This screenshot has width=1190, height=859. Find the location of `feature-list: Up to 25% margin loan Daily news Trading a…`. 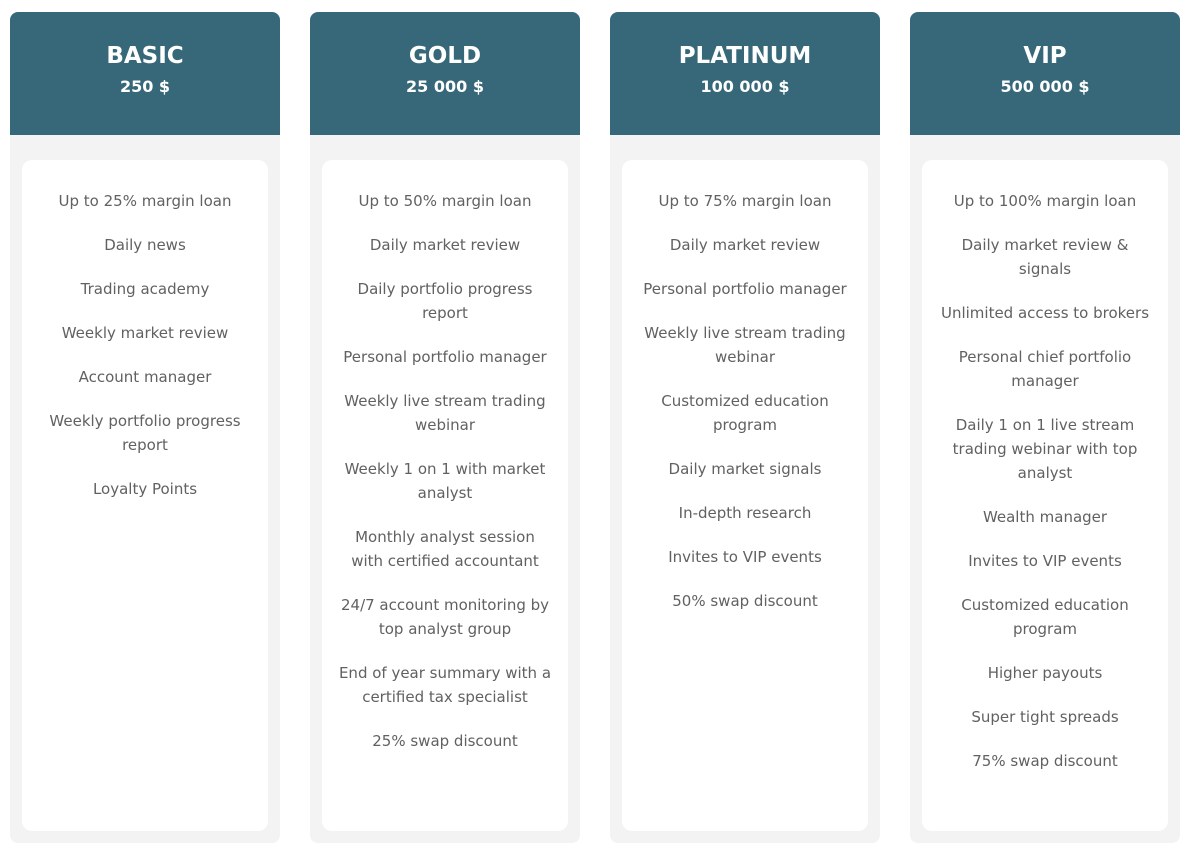

feature-list: Up to 25% margin loan Daily news Trading a… is located at coordinates (145, 345).